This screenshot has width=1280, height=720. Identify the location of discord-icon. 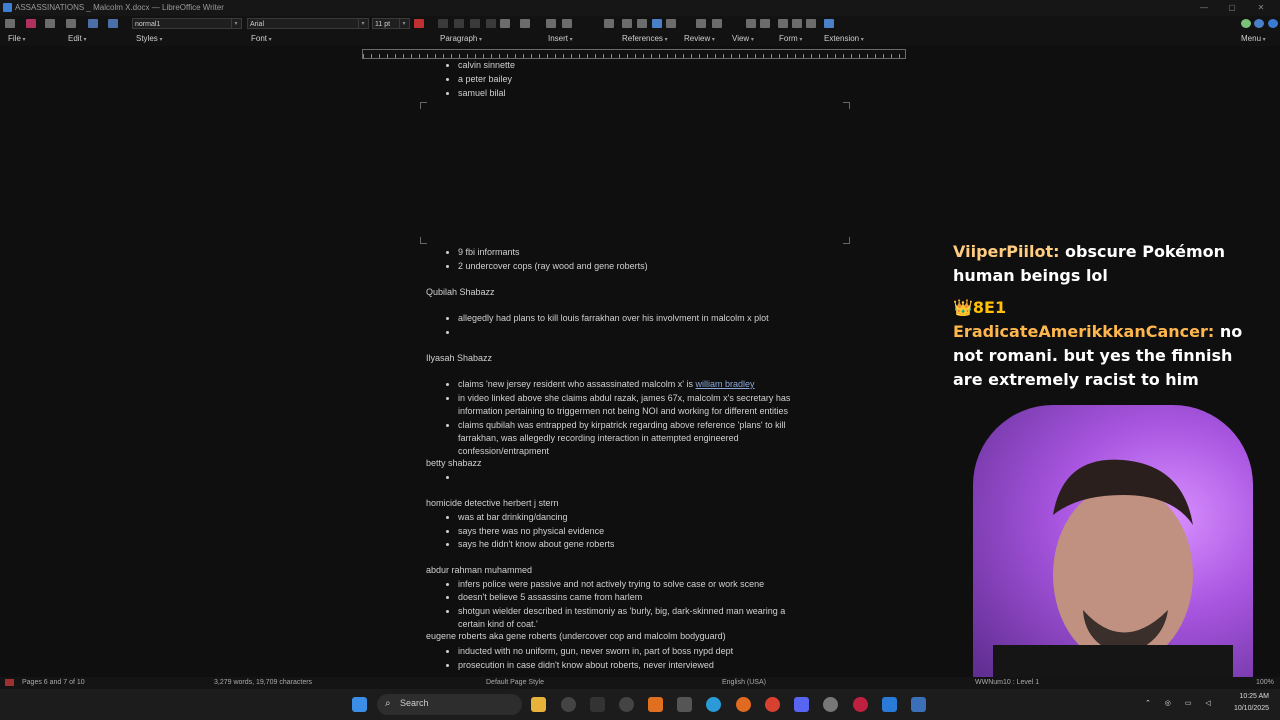
(801, 704).